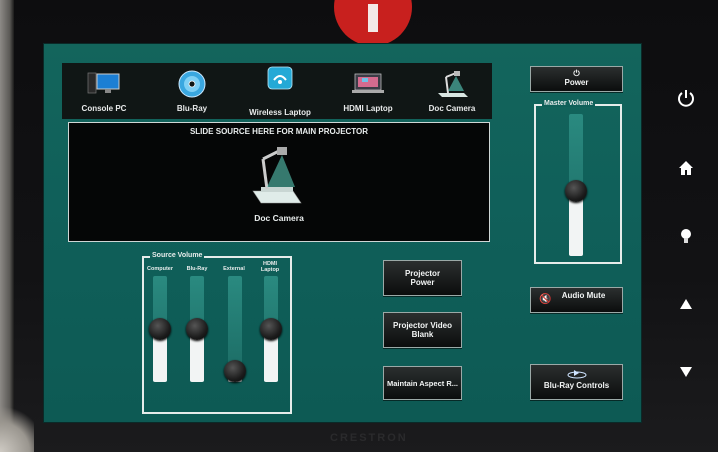  What do you see at coordinates (197, 269) in the screenshot?
I see `slider-label-blu-ray: Blu-Ray` at bounding box center [197, 269].